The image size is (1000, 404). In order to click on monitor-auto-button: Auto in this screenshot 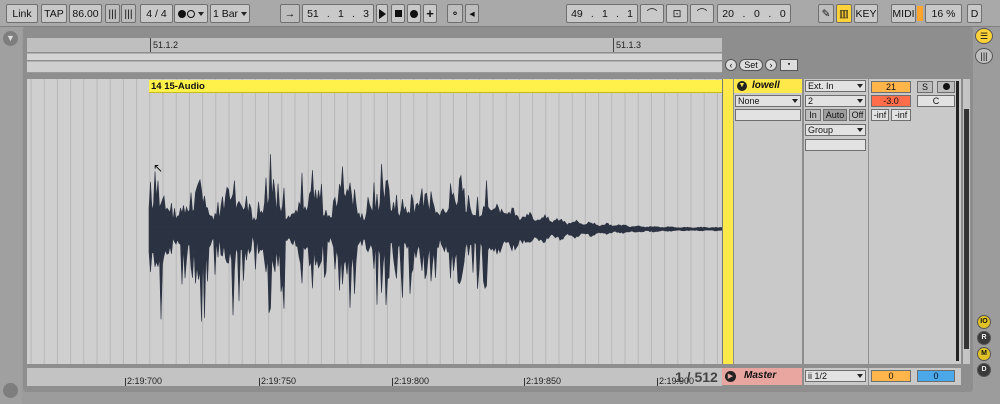, I will do `click(835, 115)`.